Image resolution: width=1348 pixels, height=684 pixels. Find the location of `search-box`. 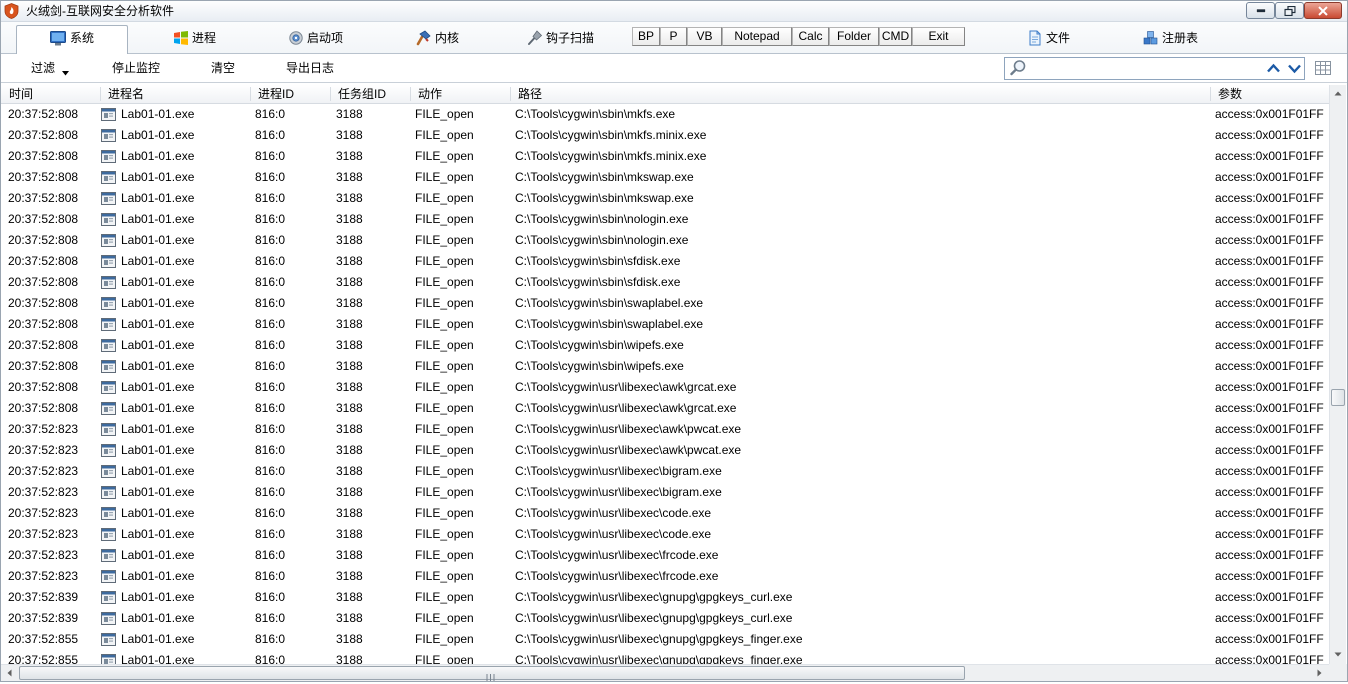

search-box is located at coordinates (1154, 68).